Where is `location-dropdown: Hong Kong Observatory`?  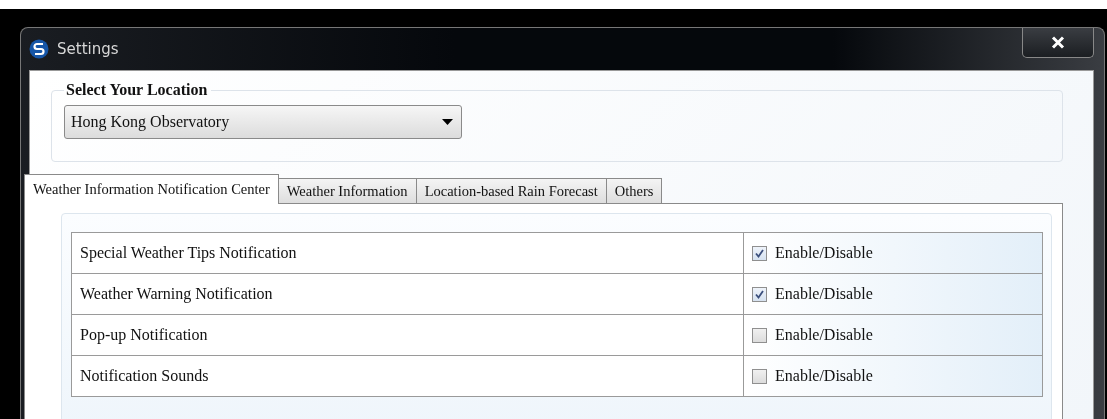
location-dropdown: Hong Kong Observatory is located at coordinates (263, 122).